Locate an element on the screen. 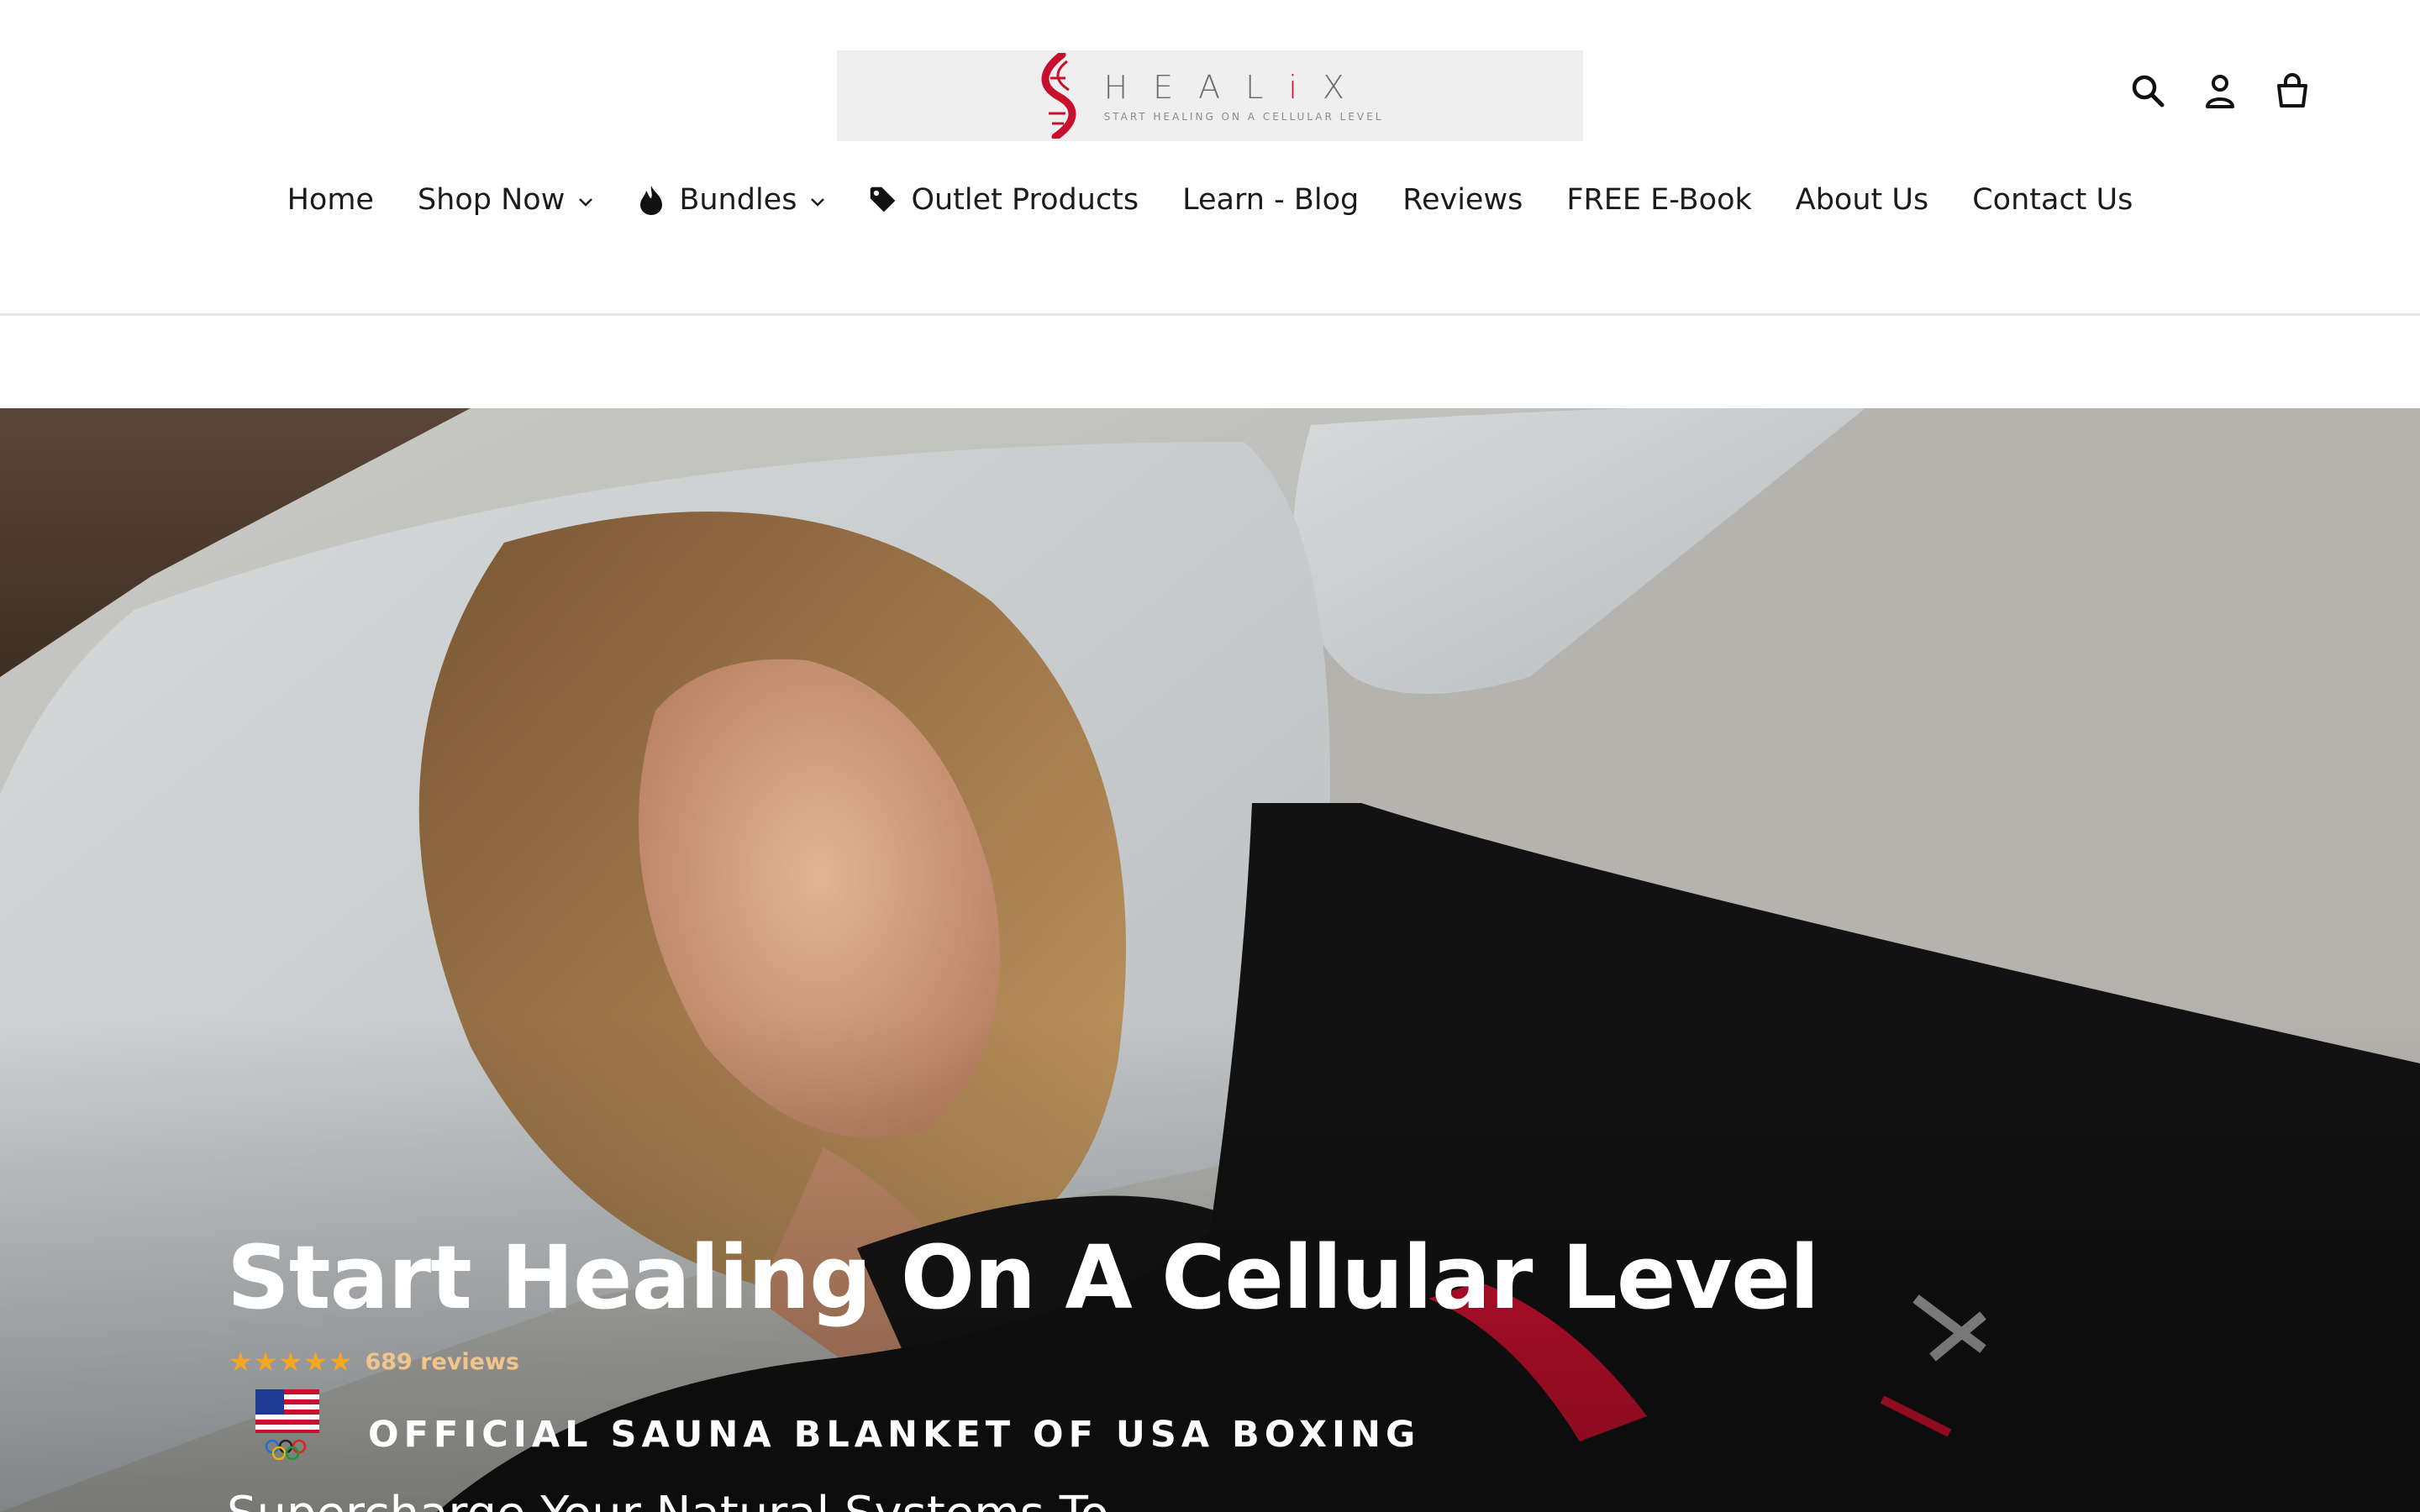 This screenshot has height=1512, width=2420. logo-text: HEALiX START HEALING ON A CELLULAR LEVEL is located at coordinates (1244, 96).